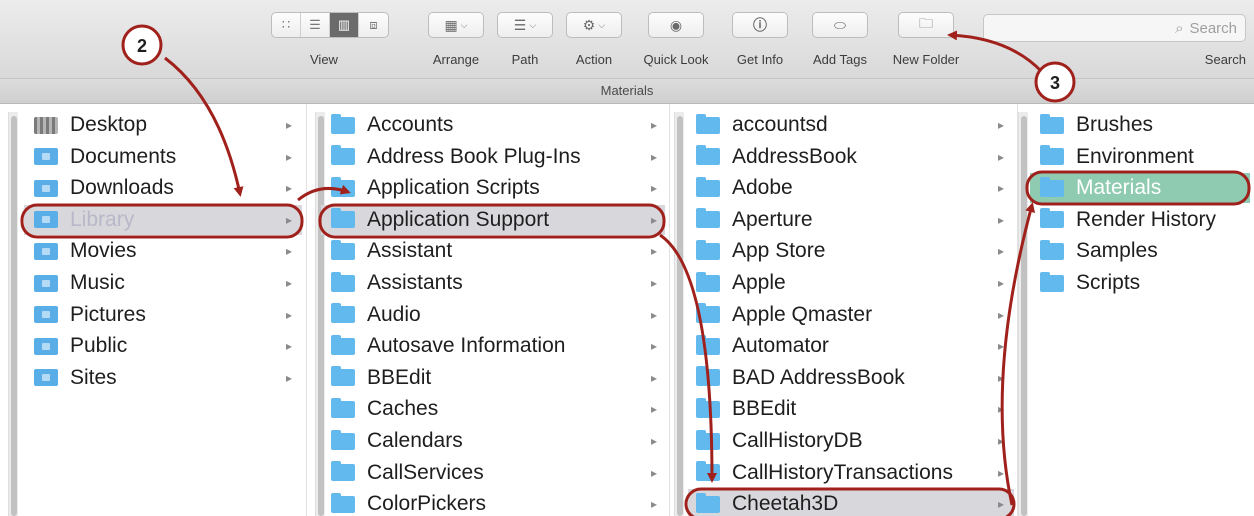  I want to click on list-item-music: Music ▸, so click(163, 283).